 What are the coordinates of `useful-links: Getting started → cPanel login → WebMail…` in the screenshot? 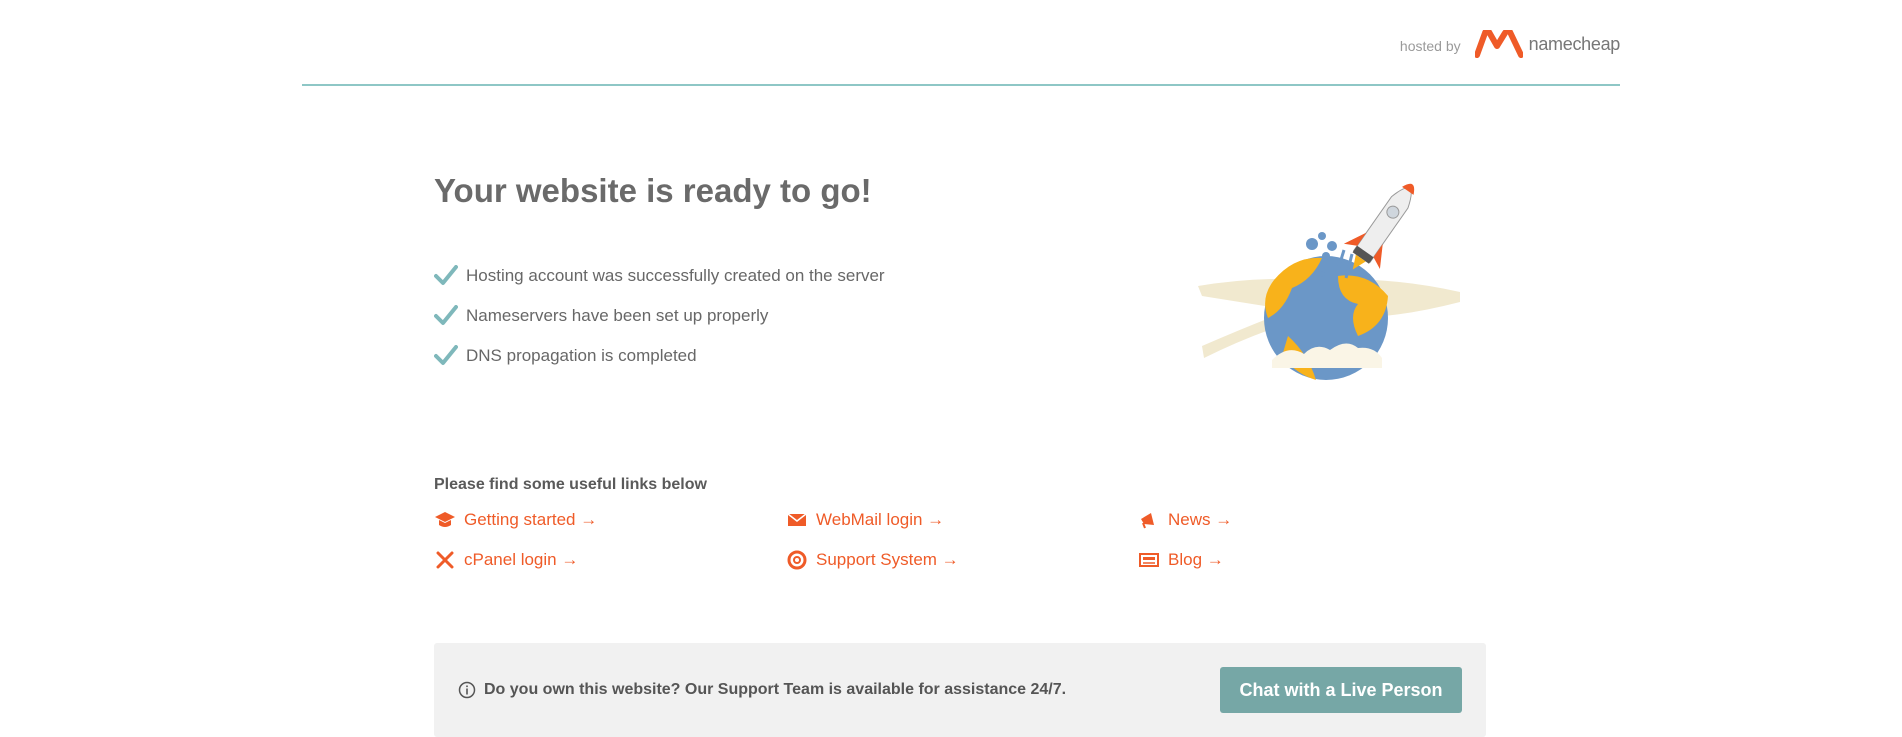 It's located at (884, 555).